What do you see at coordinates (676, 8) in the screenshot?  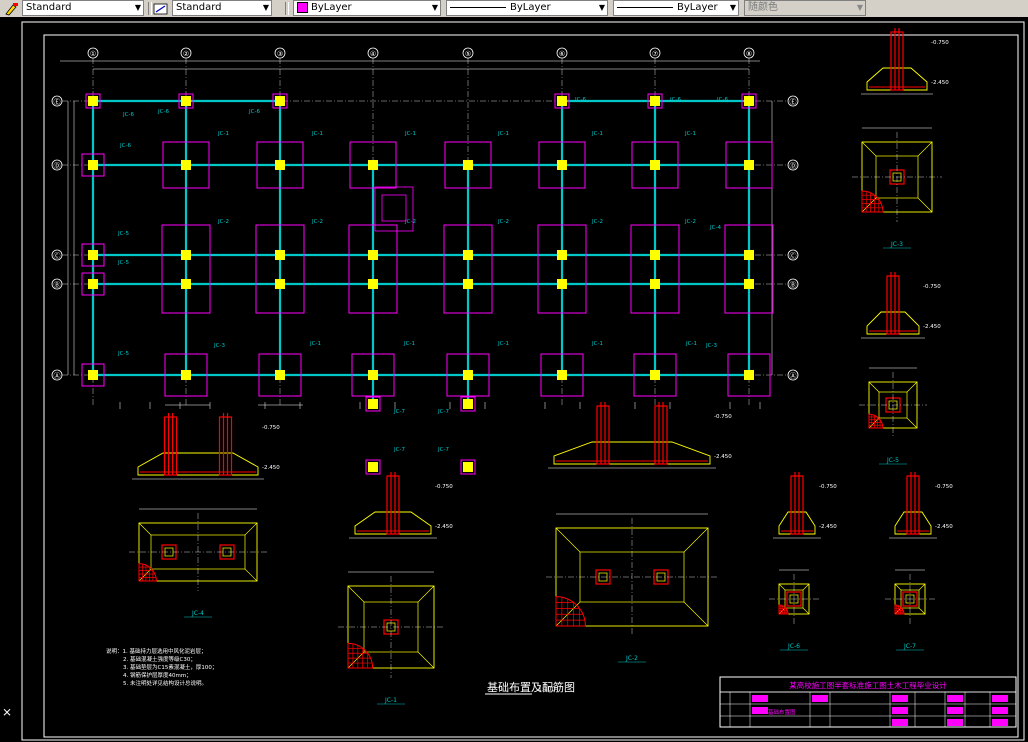 I see `lineweight-control-select: ByLayer ▼` at bounding box center [676, 8].